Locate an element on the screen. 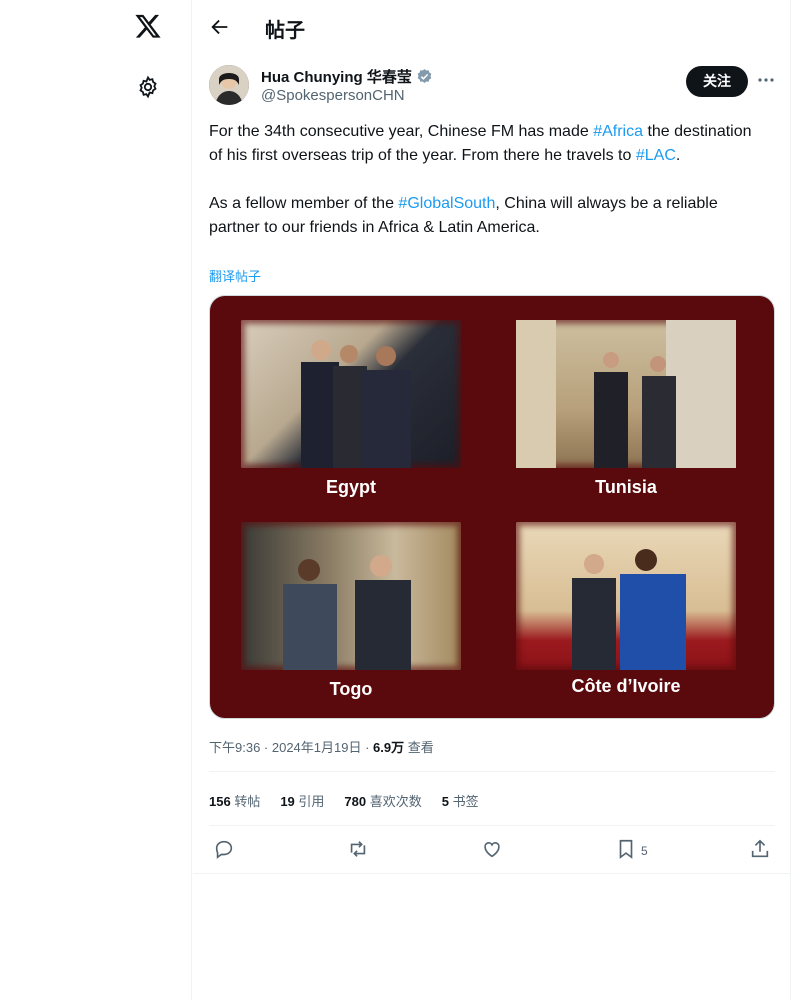  tweet-meta: 下午9:36 · 2024年1月19日 · 6.9万 查看 is located at coordinates (321, 746).